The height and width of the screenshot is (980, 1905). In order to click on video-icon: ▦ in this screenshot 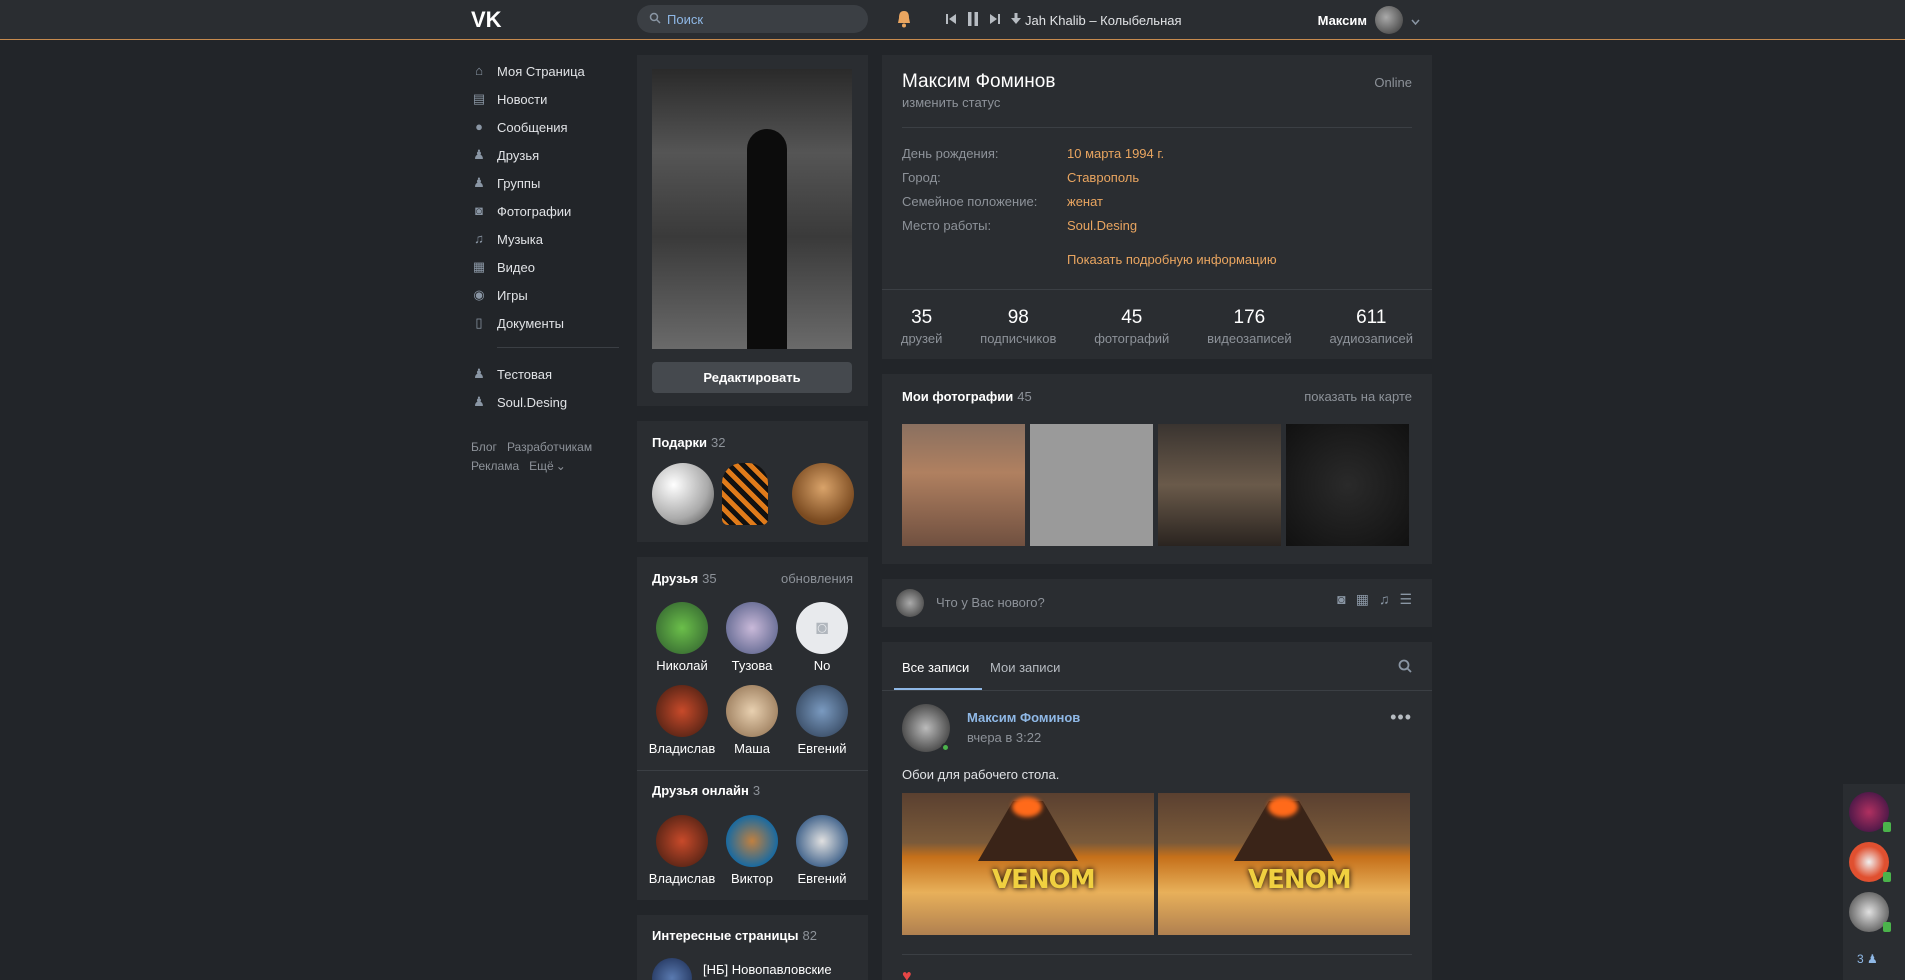, I will do `click(1362, 599)`.